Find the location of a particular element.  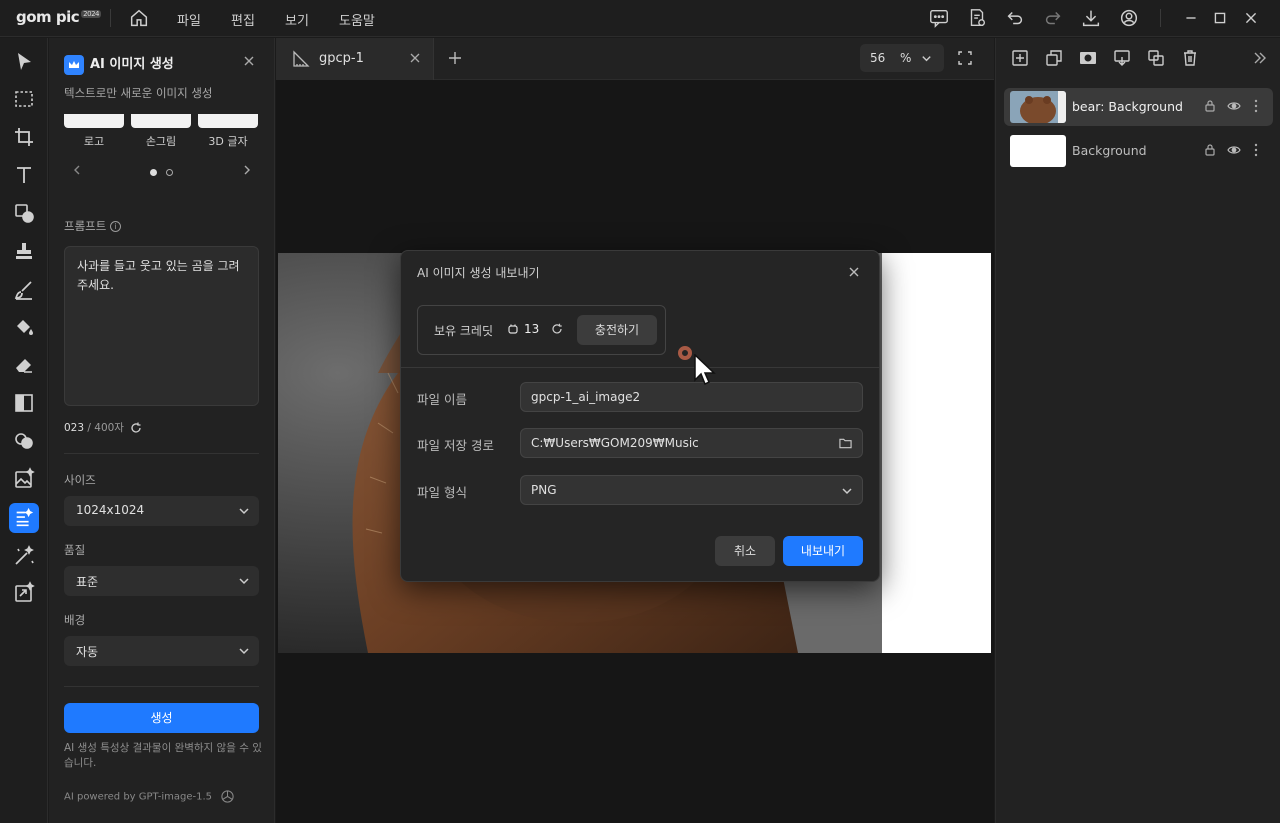

carousel-prev-icon is located at coordinates (77, 170).